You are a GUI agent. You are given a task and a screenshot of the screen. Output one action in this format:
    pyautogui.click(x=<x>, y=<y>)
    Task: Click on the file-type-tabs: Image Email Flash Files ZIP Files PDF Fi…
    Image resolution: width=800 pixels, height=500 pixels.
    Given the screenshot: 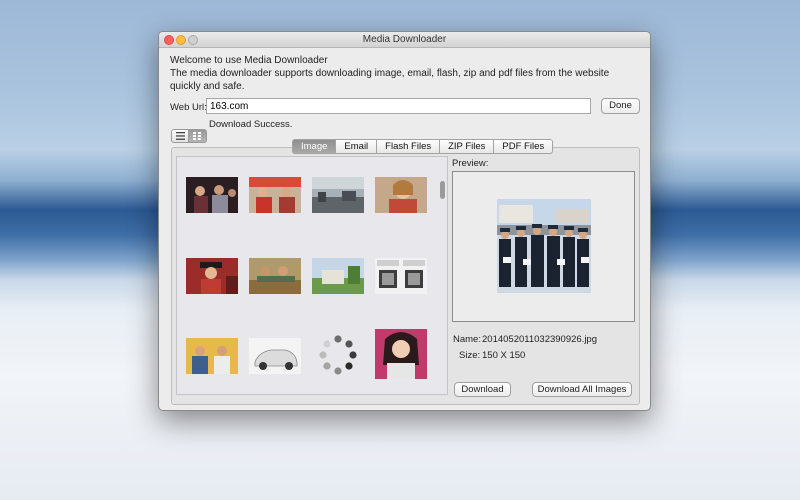 What is the action you would take?
    pyautogui.click(x=423, y=146)
    